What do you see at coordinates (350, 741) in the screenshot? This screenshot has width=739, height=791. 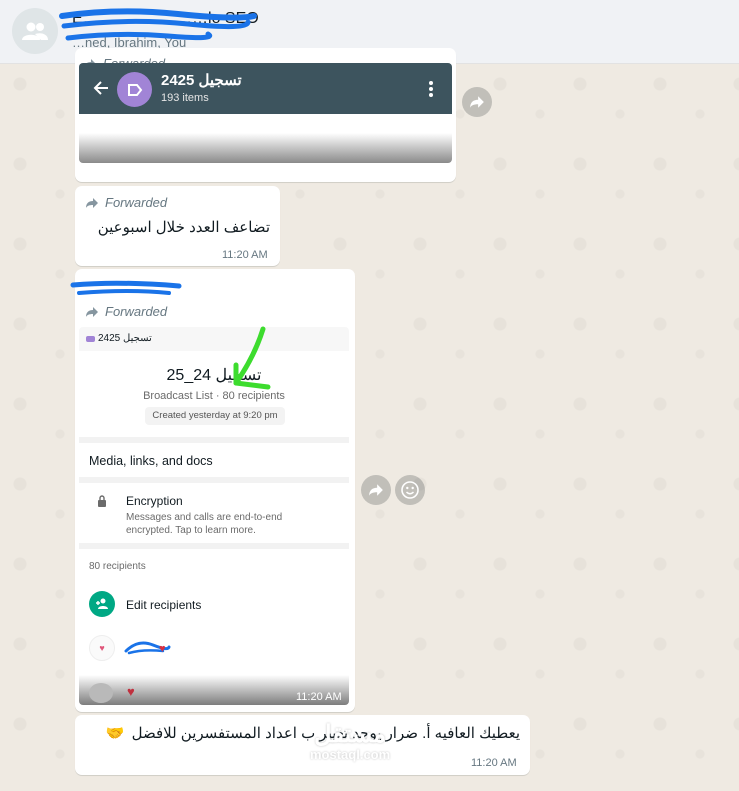 I see `mostaql-watermark: مستقل mostaql.com` at bounding box center [350, 741].